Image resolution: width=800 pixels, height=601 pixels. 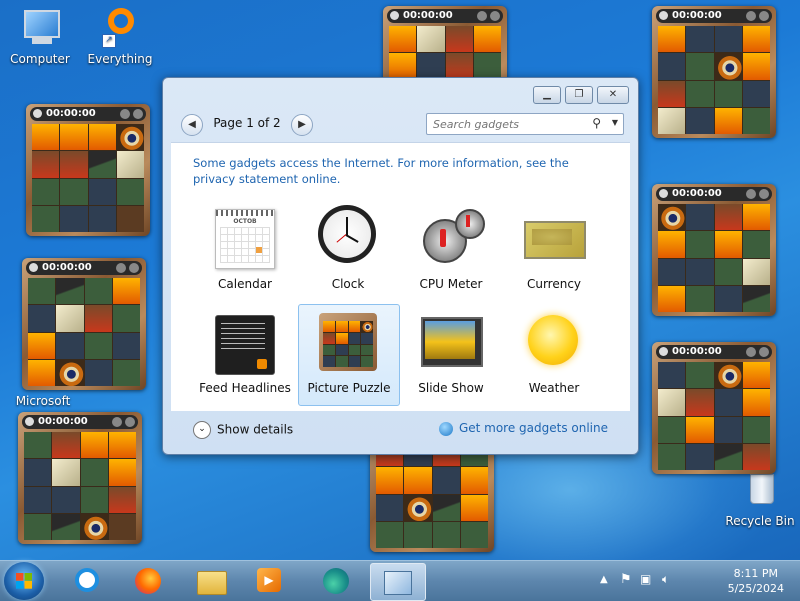 What do you see at coordinates (645, 579) in the screenshot?
I see `network-icon: ▣` at bounding box center [645, 579].